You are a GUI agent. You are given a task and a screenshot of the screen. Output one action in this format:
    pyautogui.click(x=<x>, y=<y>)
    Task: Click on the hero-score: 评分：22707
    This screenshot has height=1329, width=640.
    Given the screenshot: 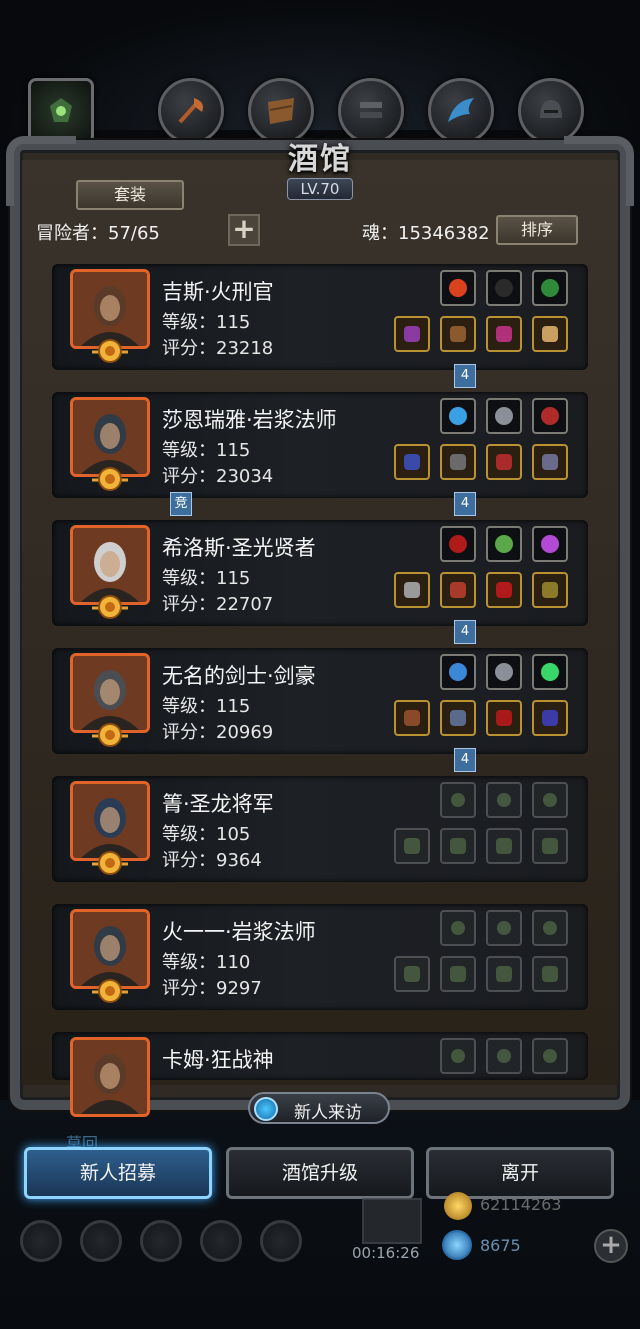 What is the action you would take?
    pyautogui.click(x=218, y=604)
    